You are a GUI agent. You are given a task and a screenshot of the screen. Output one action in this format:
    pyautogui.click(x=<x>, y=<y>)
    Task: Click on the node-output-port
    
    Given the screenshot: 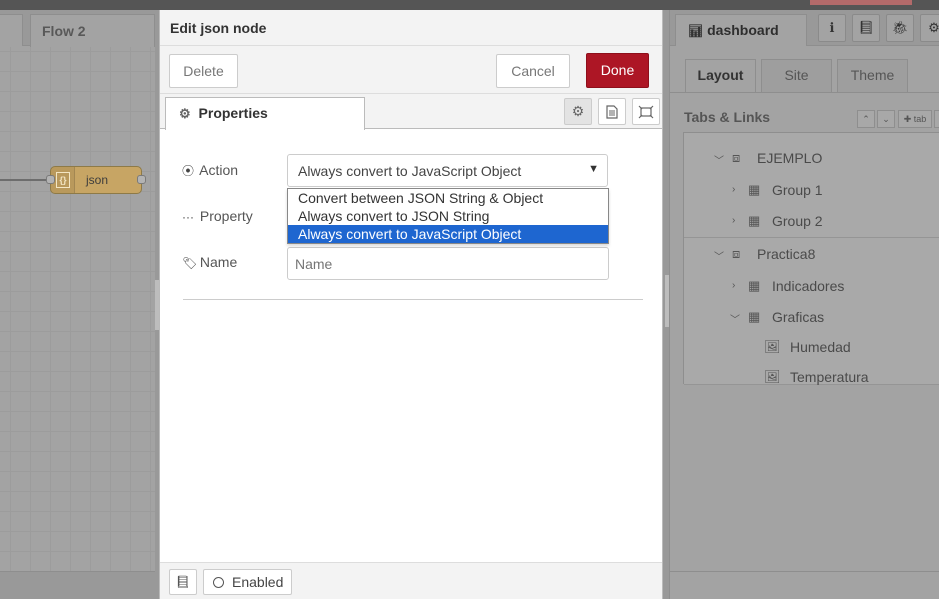 What is the action you would take?
    pyautogui.click(x=141, y=179)
    